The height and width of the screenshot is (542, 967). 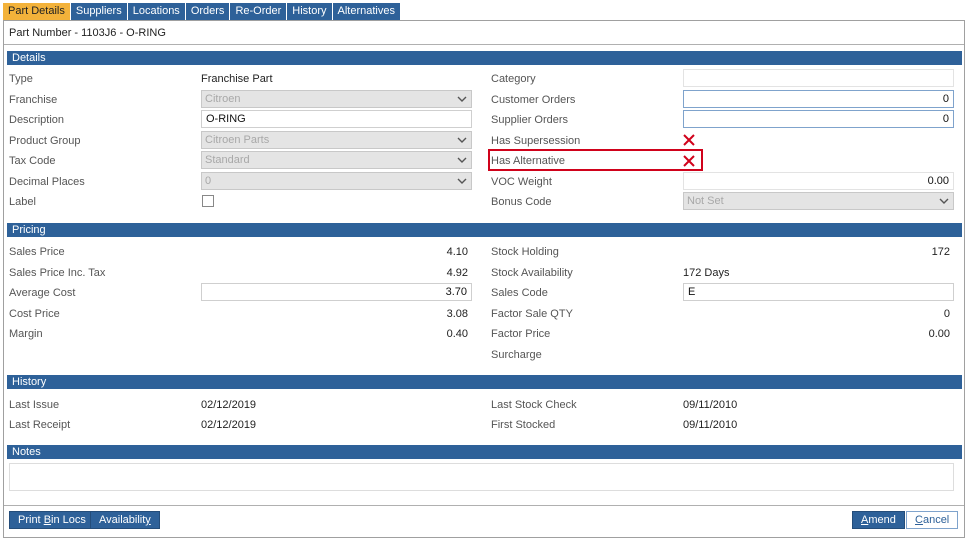 What do you see at coordinates (99, 11) in the screenshot?
I see `tab-suppliers: Suppliers` at bounding box center [99, 11].